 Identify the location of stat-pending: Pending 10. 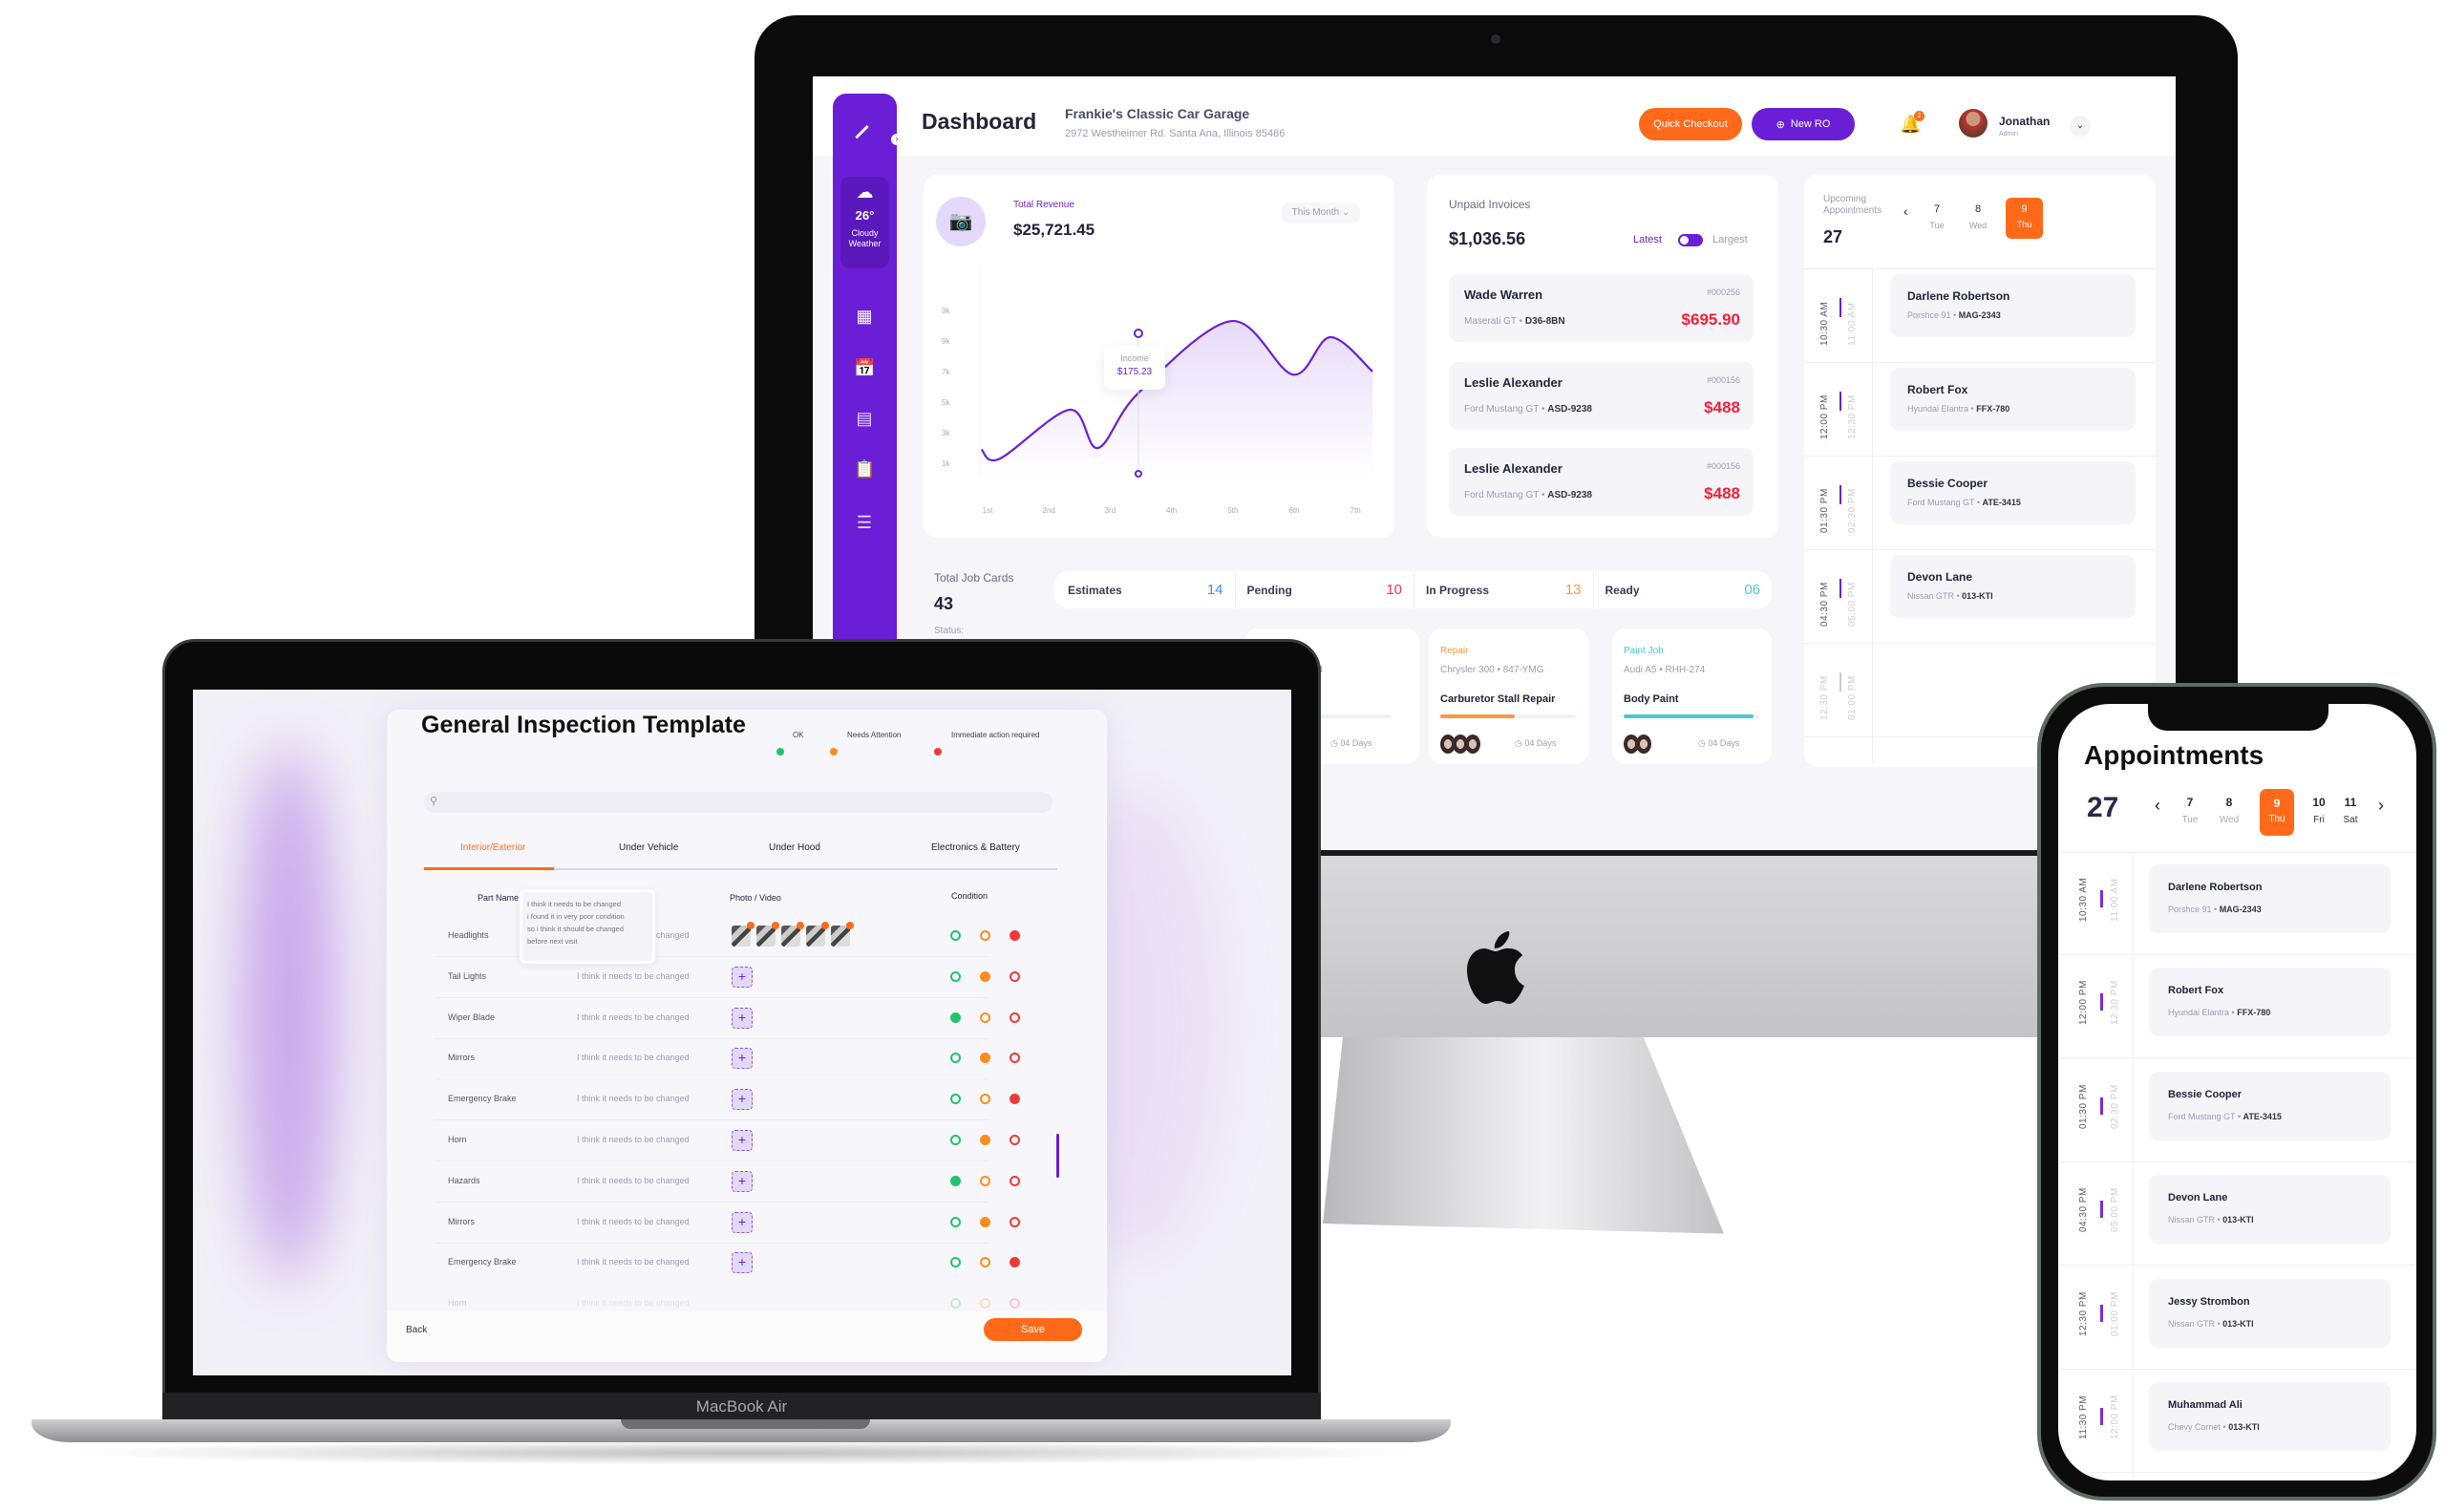
(1325, 589).